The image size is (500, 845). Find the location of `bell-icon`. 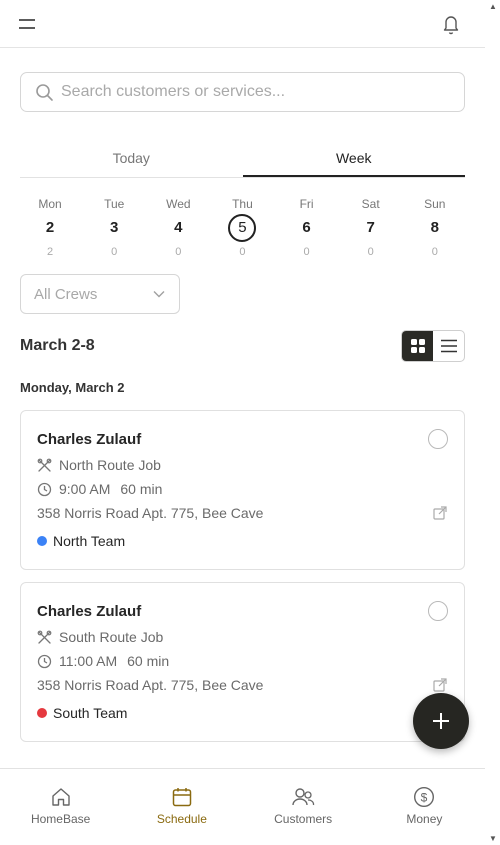

bell-icon is located at coordinates (451, 24).